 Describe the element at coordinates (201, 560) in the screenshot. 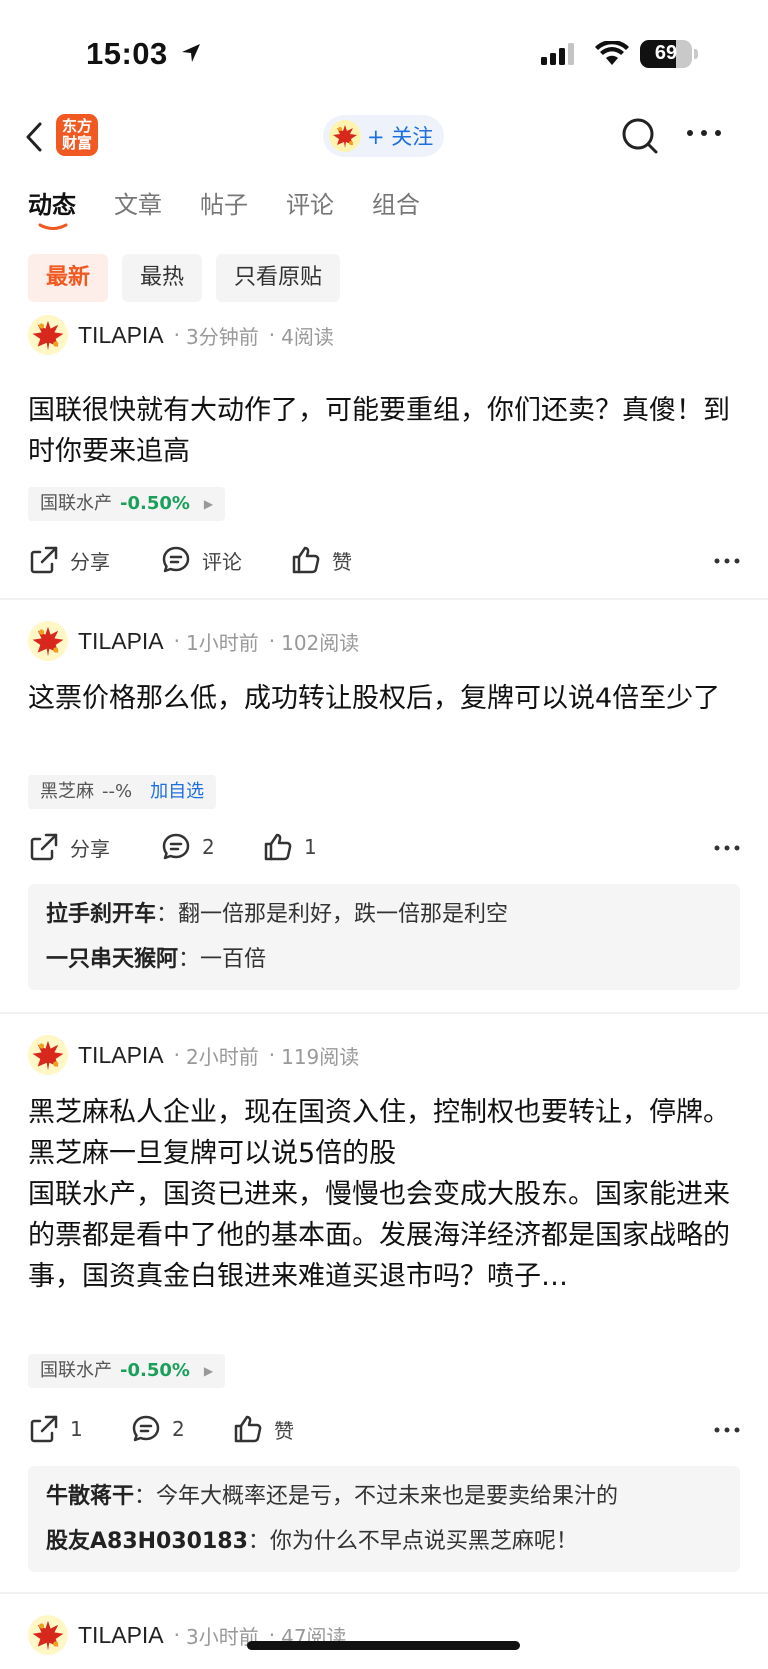

I see `comment-button: 评论` at that location.